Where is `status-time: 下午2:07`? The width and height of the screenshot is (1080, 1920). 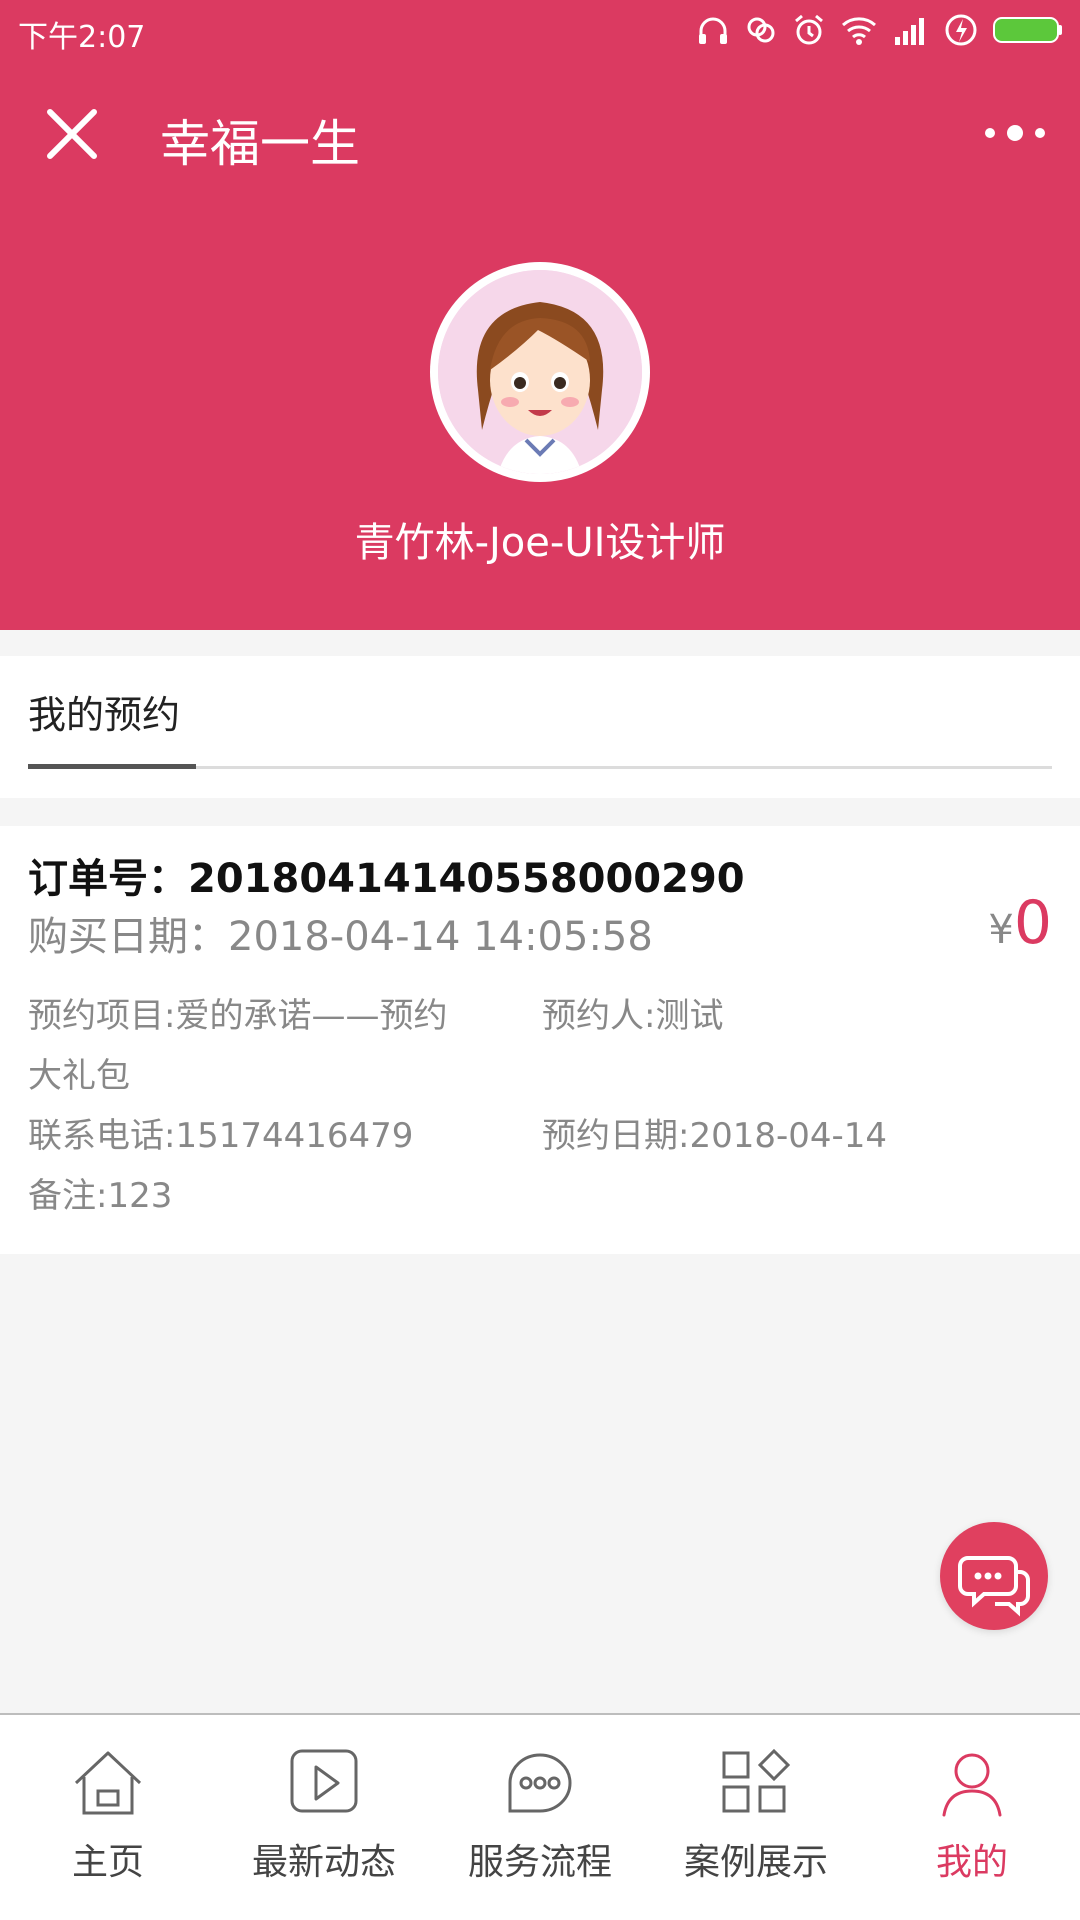
status-time: 下午2:07 is located at coordinates (82, 37).